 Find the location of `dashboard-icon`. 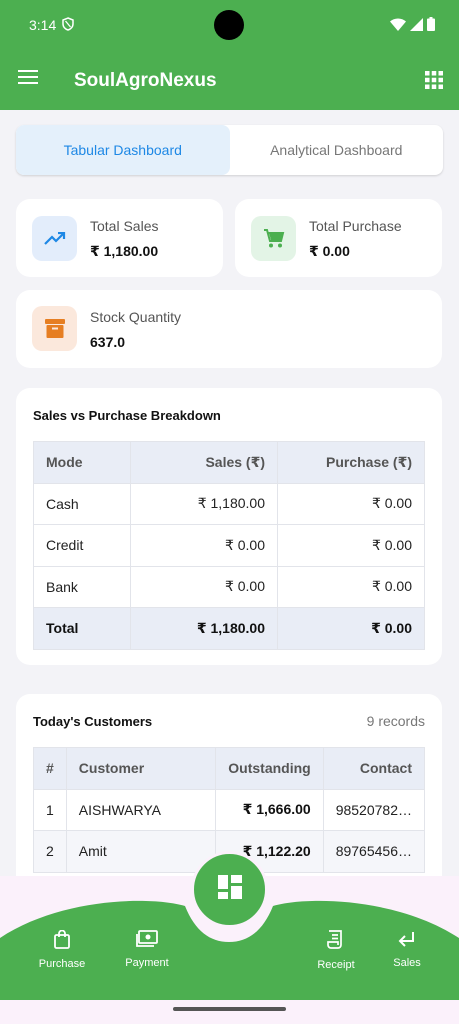

dashboard-icon is located at coordinates (229, 889).